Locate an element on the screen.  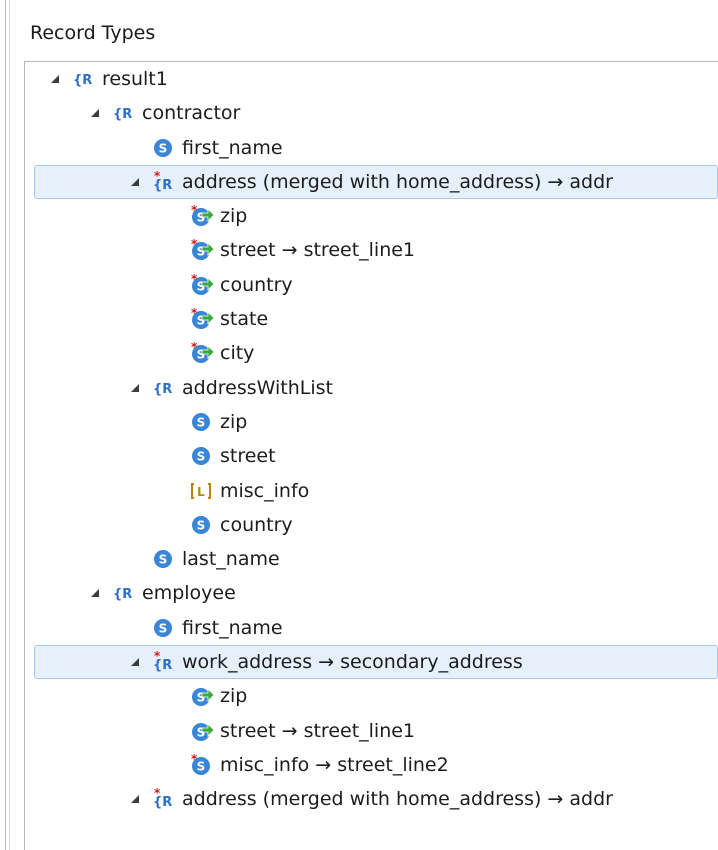
tree-row-address-state: S * state is located at coordinates (359, 319).